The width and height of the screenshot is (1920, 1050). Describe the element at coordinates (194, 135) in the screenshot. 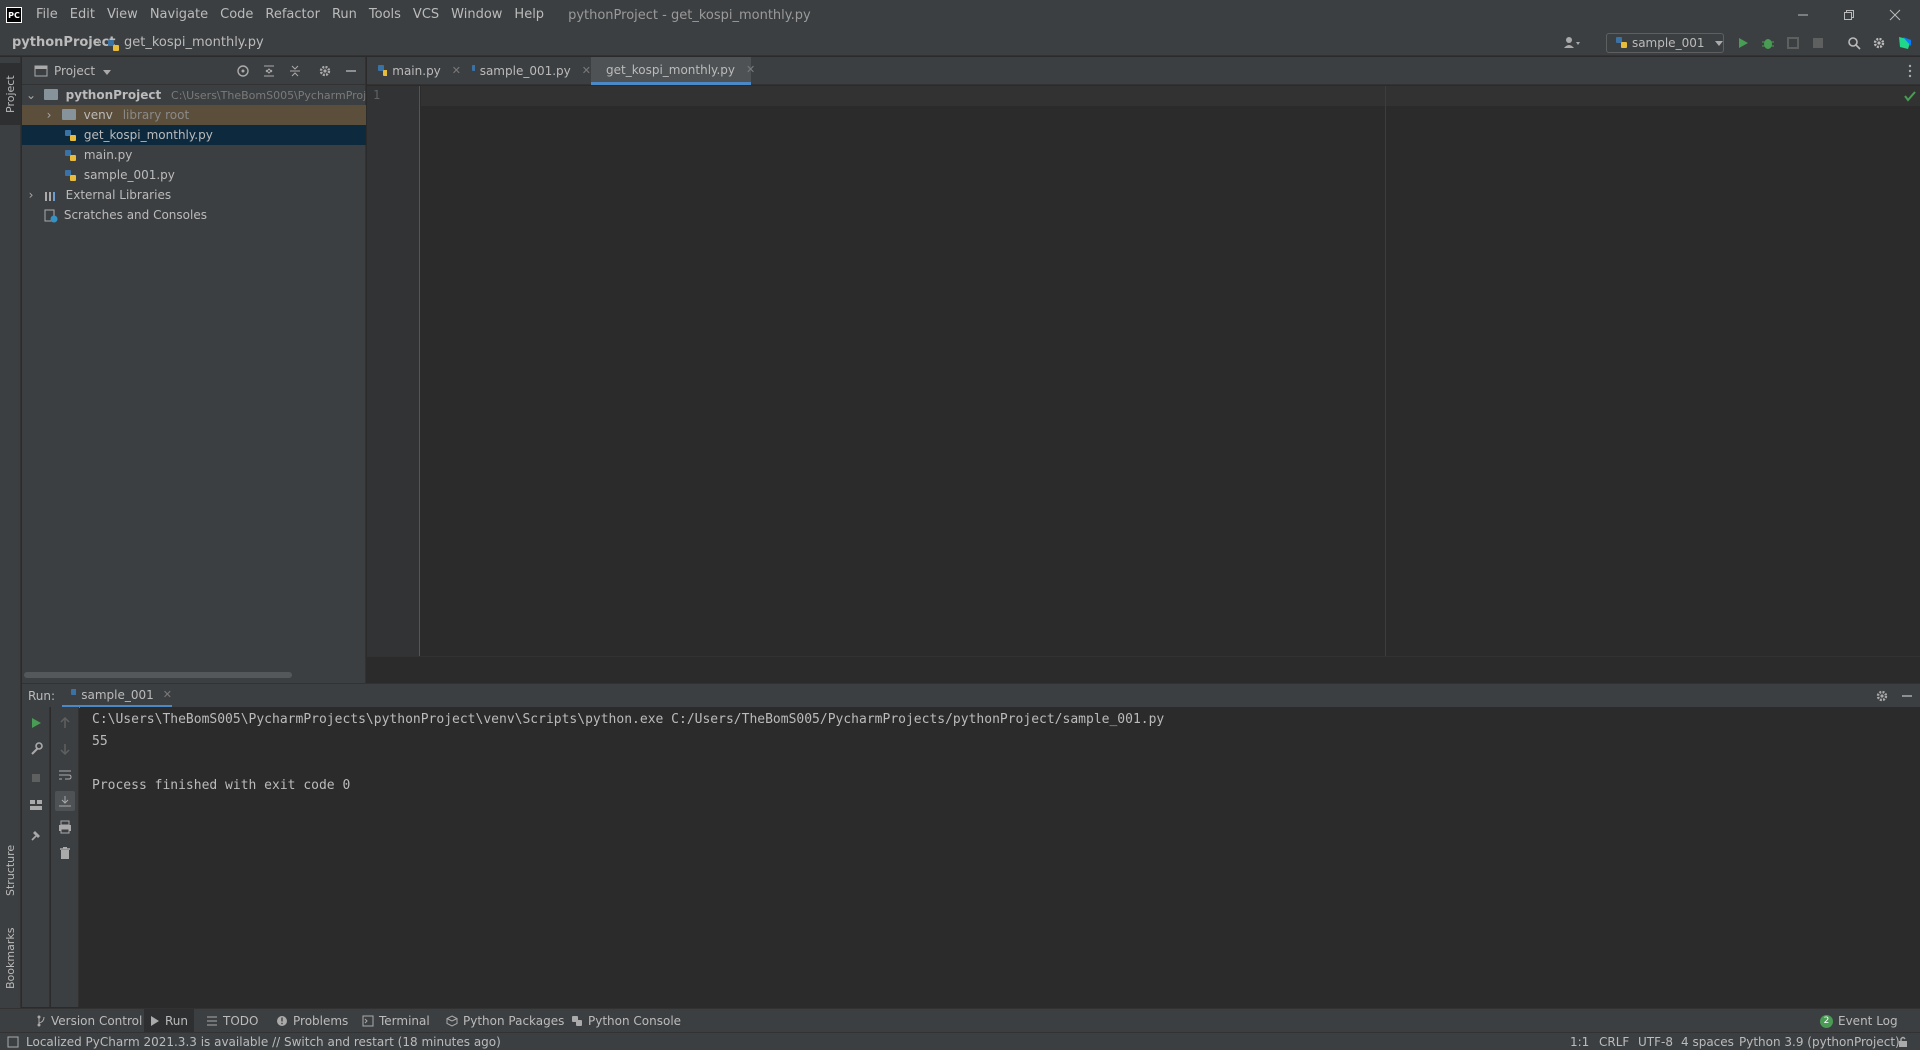

I see `tree-item-file: get_kospi_monthly.py` at that location.